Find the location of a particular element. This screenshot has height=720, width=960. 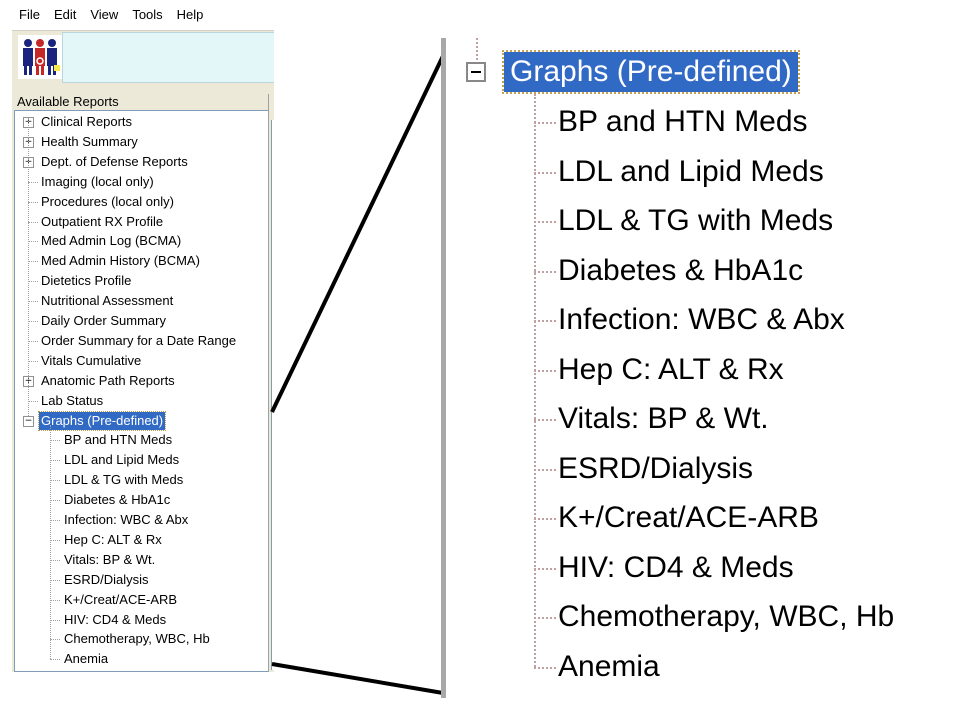

graph-tree-item: Diabetes & HbA1c is located at coordinates (140, 500).